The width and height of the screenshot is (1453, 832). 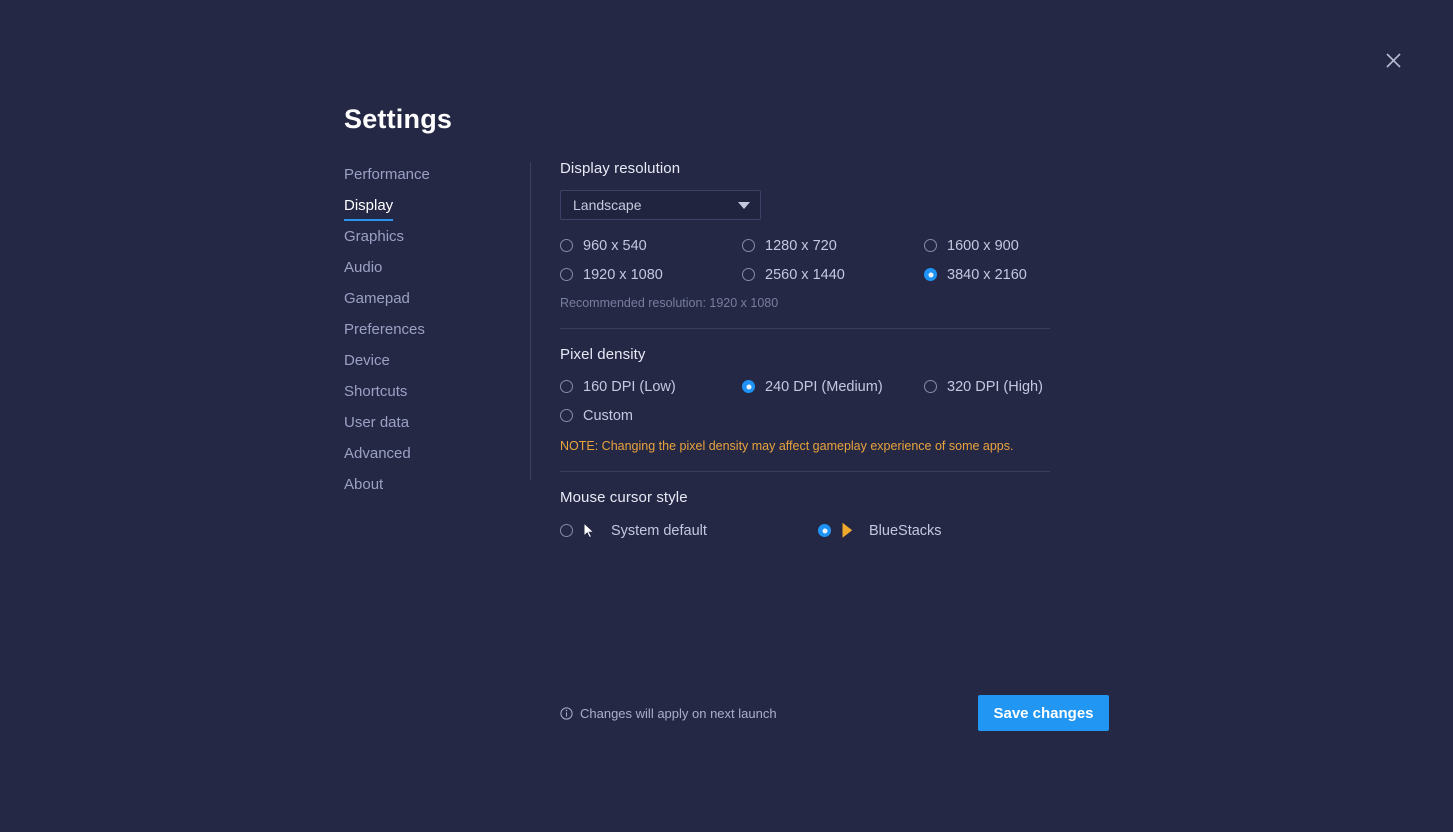 What do you see at coordinates (431, 490) in the screenshot?
I see `sidebar-item-about: About` at bounding box center [431, 490].